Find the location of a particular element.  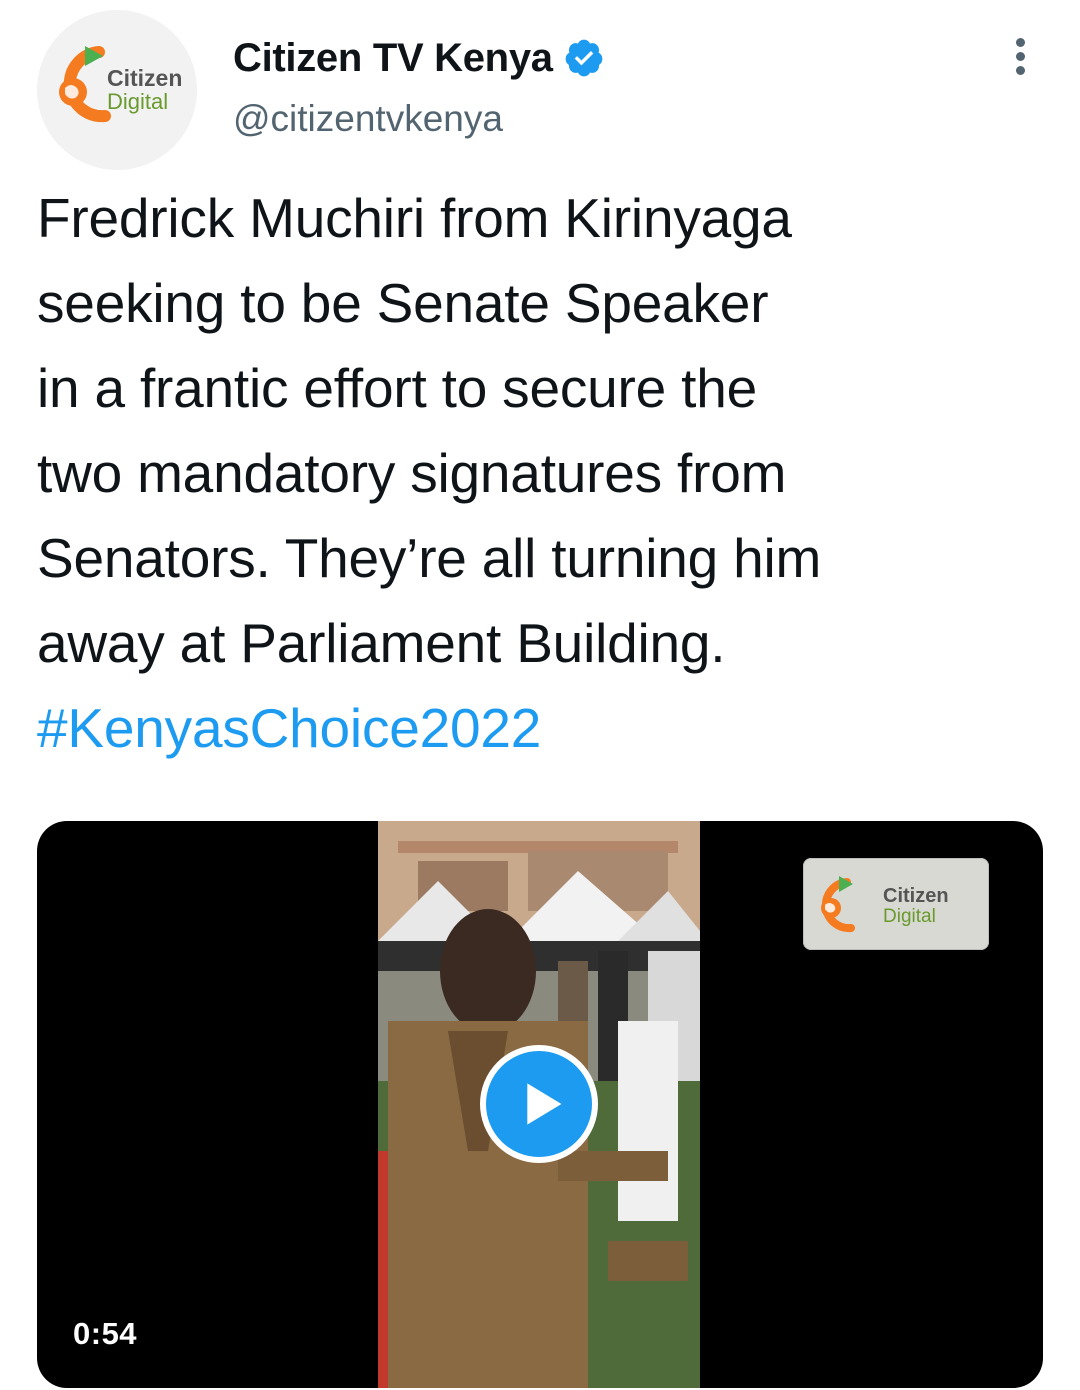

citizen-digital-watermark: Citizen Digital is located at coordinates (896, 904).